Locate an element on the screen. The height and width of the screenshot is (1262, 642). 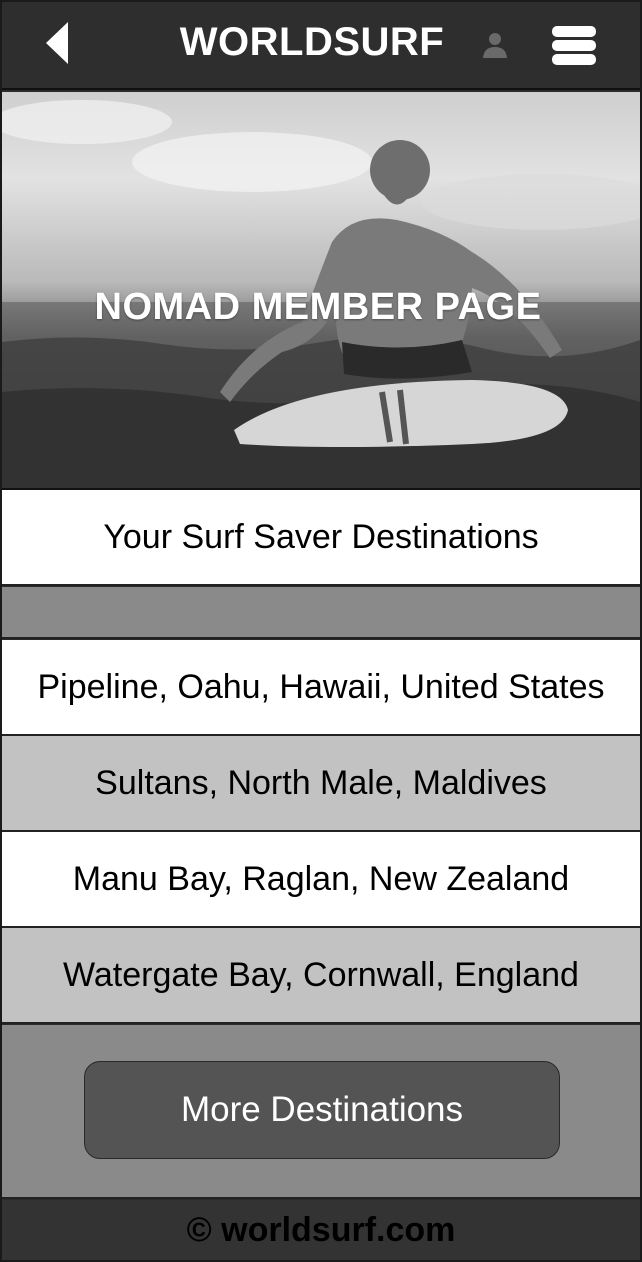
page-title: NOMAD MEMBER PAGE is located at coordinates (318, 307).